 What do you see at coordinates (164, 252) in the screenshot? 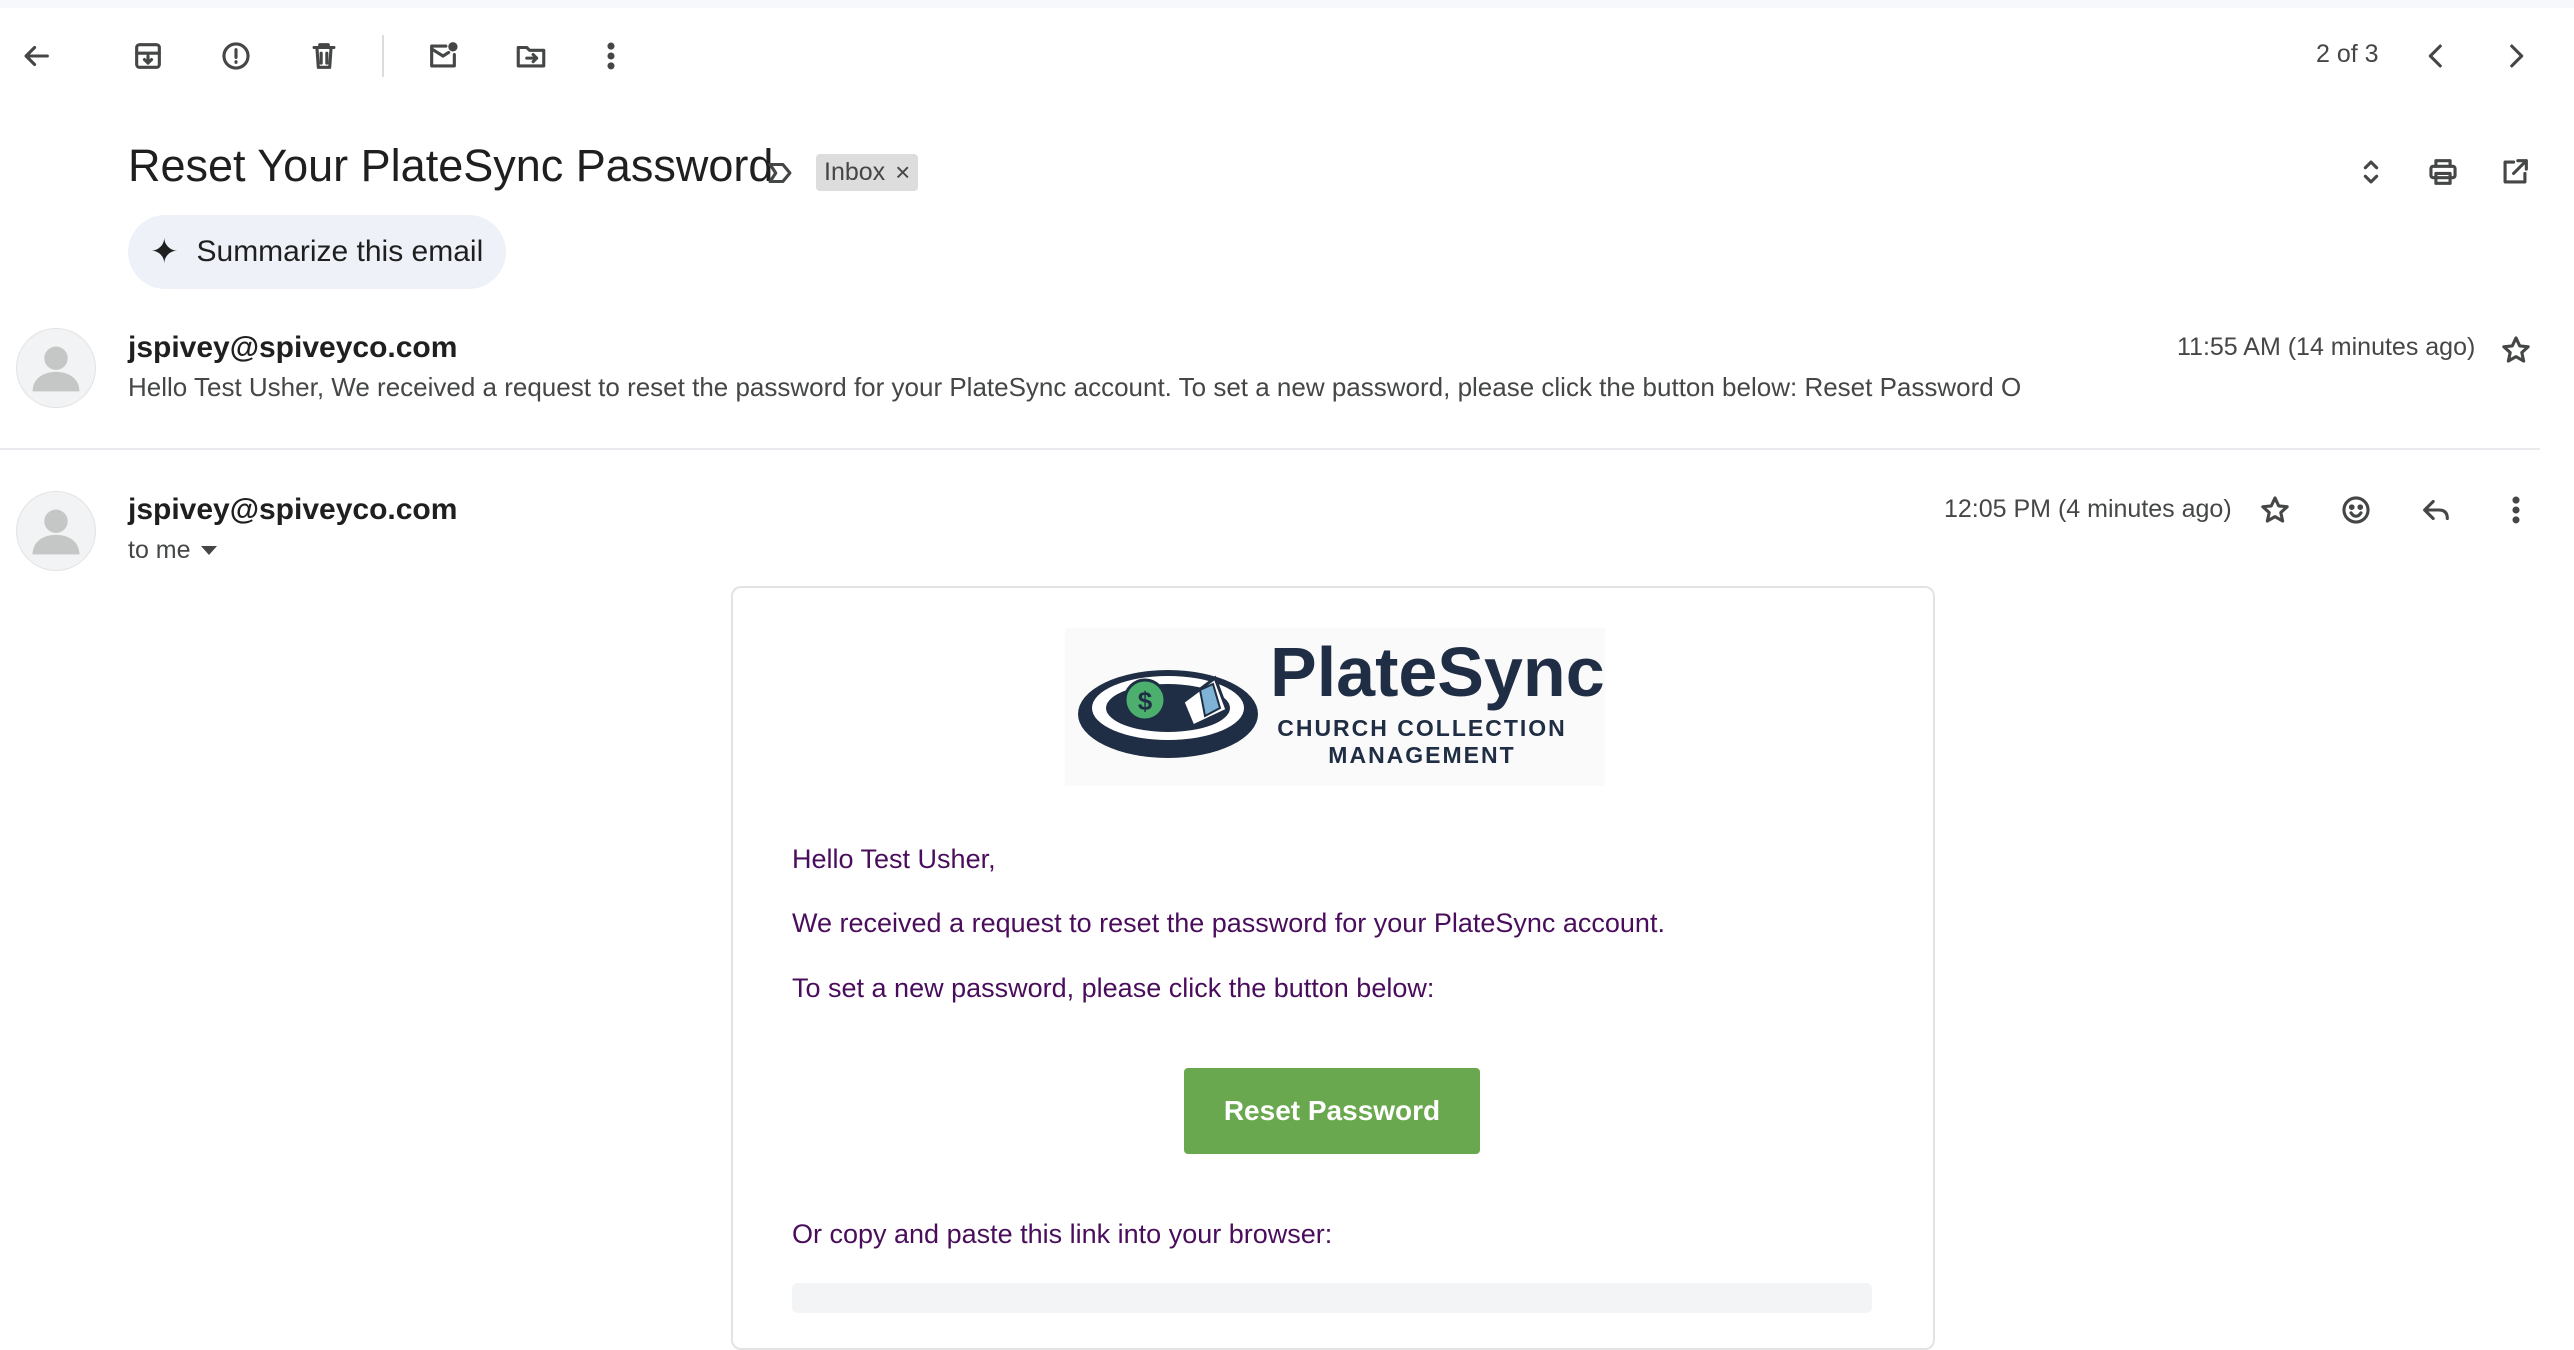
I see `sparkle-icon: ✦` at bounding box center [164, 252].